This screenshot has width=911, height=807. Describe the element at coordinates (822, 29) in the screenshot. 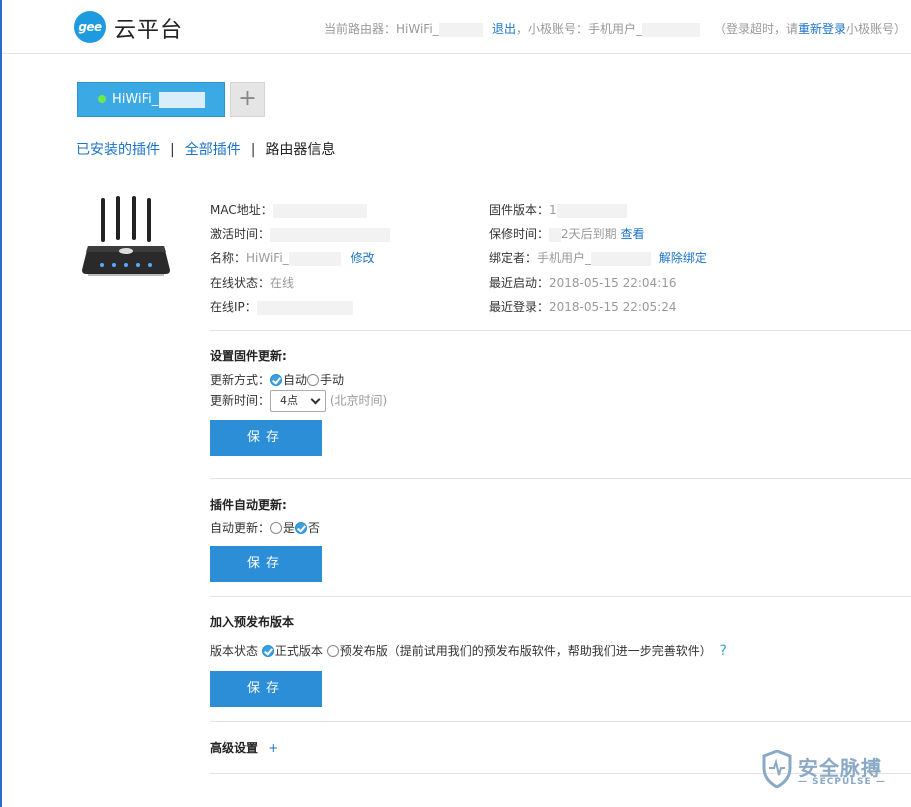

I see `relogin-link: 重新登录` at that location.